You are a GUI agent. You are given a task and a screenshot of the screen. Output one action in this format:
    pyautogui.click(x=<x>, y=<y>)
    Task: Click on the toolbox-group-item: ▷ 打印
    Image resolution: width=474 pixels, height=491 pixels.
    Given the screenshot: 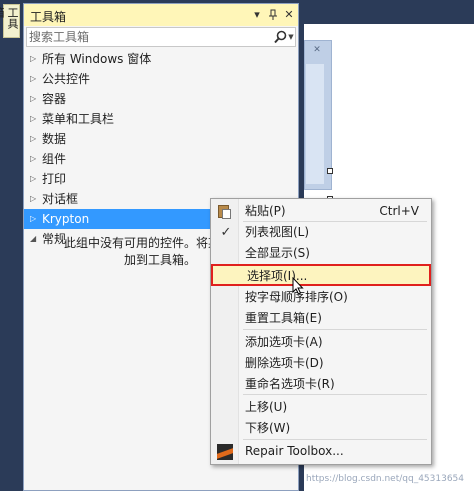 What is the action you would take?
    pyautogui.click(x=161, y=179)
    